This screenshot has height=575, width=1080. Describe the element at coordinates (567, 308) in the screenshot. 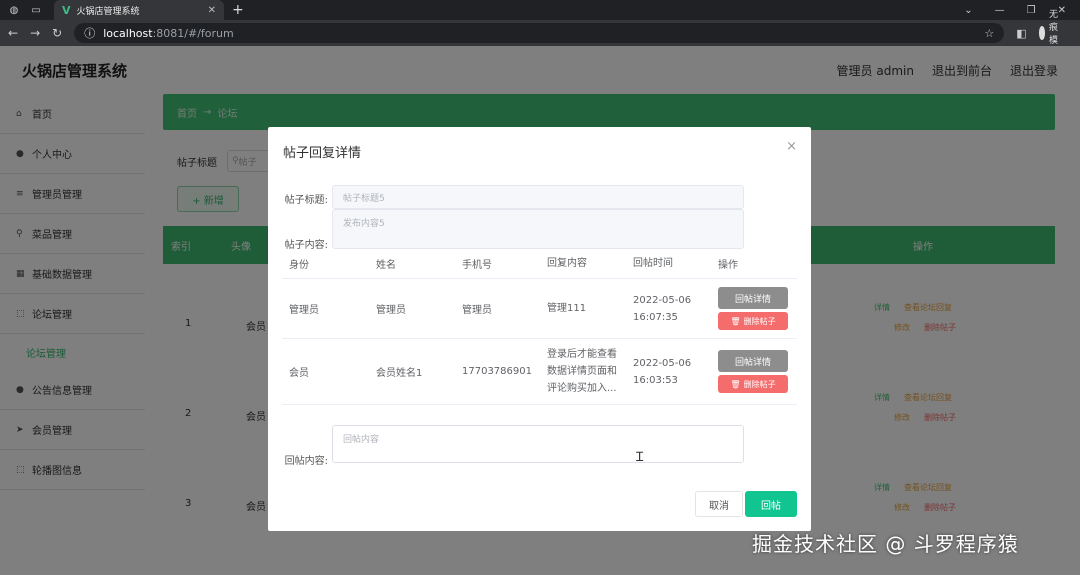

I see `cell-content: 管理111` at that location.